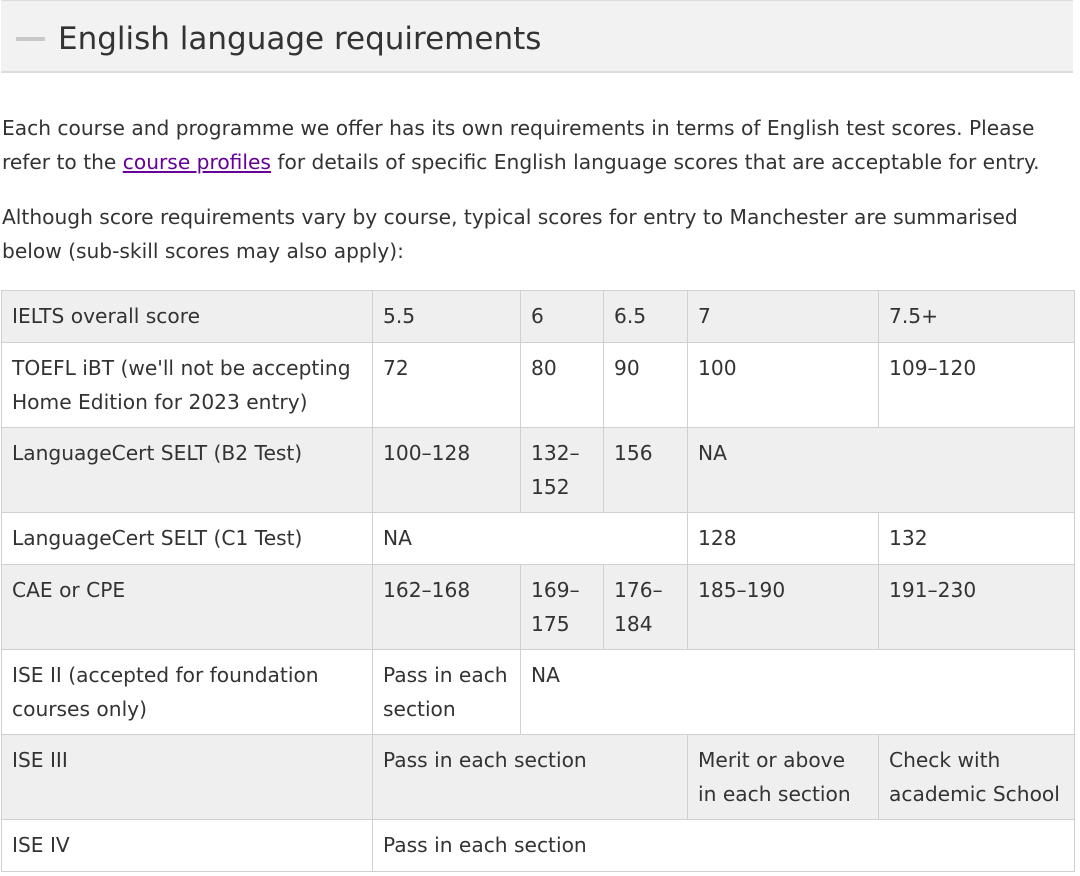 This screenshot has width=1080, height=876. I want to click on table-cell: 6, so click(562, 316).